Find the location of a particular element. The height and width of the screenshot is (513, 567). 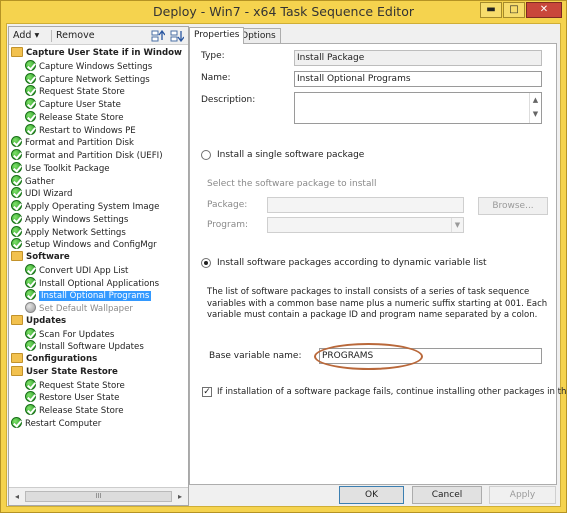

tree-step: Restart Computer is located at coordinates (56, 423).